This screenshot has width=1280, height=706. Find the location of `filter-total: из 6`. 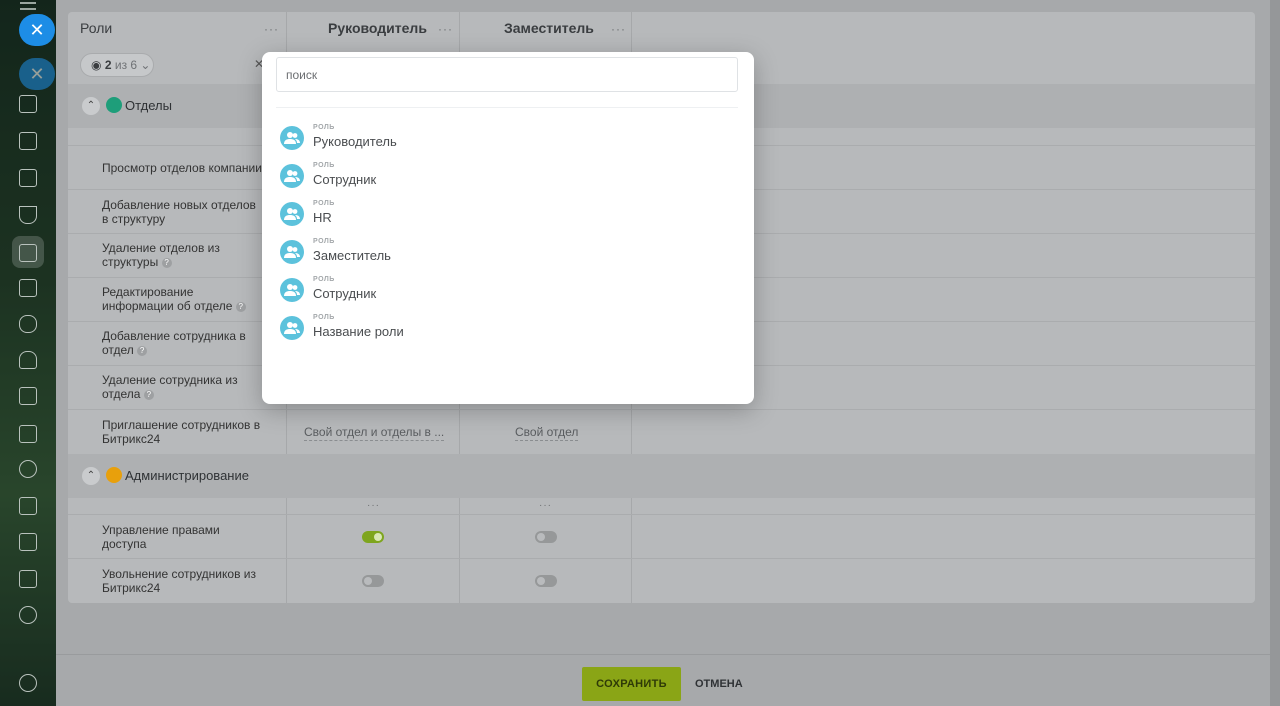

filter-total: из 6 is located at coordinates (126, 65).